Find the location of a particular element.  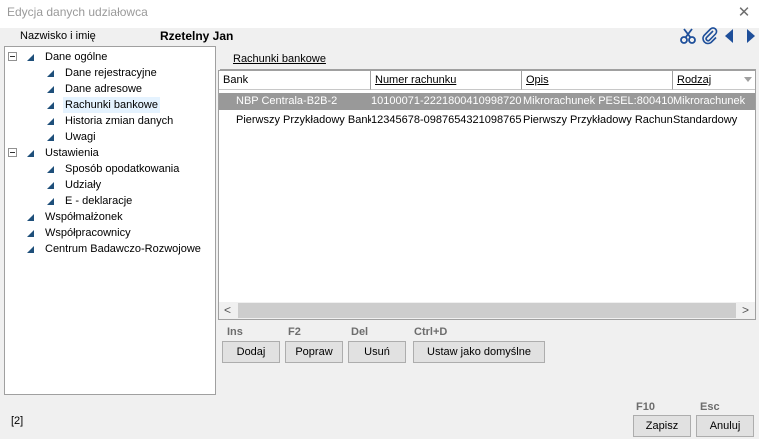

tree-item-label: Uwagi is located at coordinates (80, 137).